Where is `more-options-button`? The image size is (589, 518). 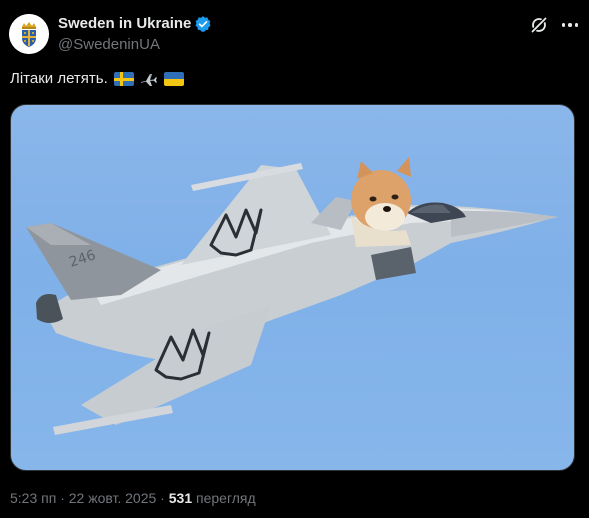
more-options-button is located at coordinates (570, 25).